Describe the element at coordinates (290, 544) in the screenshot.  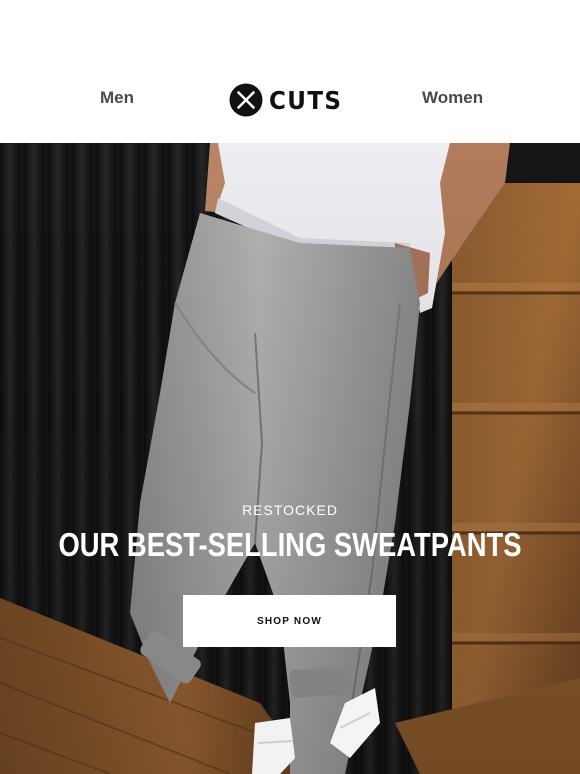
I see `hero-title: OUR BEST-SELLING SWEATPANTS` at that location.